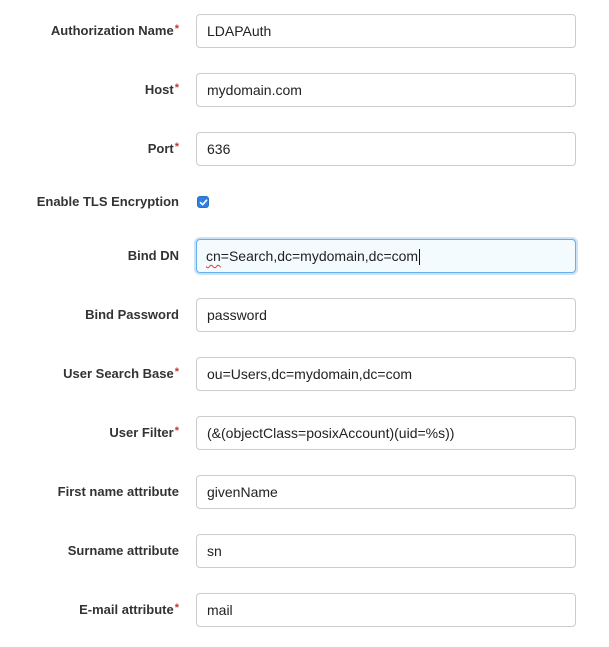  What do you see at coordinates (386, 90) in the screenshot?
I see `host-input` at bounding box center [386, 90].